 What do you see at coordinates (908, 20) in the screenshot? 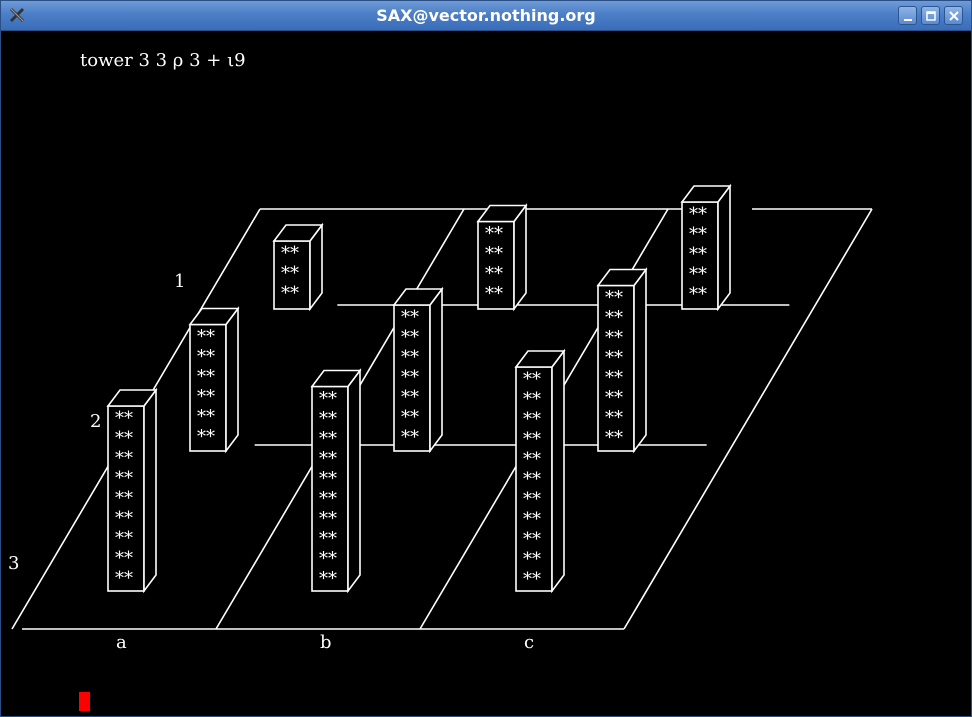
I see `minimize-icon` at bounding box center [908, 20].